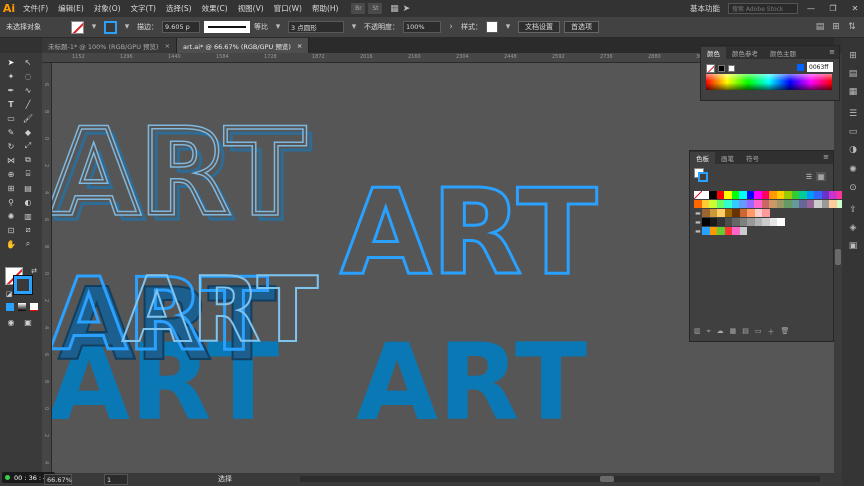 This screenshot has height=486, width=864. What do you see at coordinates (181, 27) in the screenshot?
I see `stroke-weight-input: 9.605 p` at bounding box center [181, 27].